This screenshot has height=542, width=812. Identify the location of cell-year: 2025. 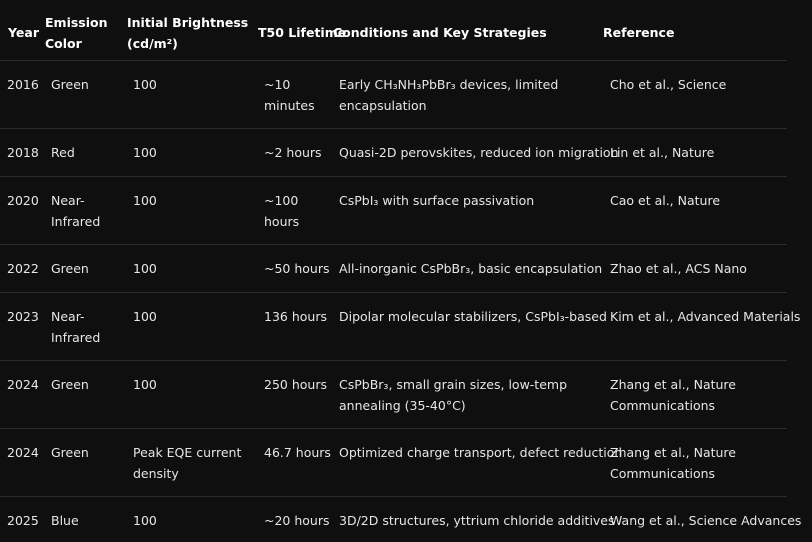
(23, 520).